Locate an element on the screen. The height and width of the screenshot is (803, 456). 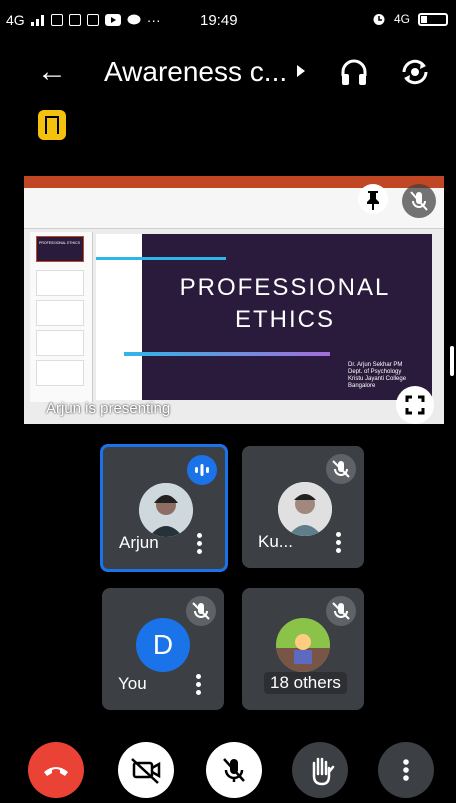
participant-name: Arjun is located at coordinates (139, 542).